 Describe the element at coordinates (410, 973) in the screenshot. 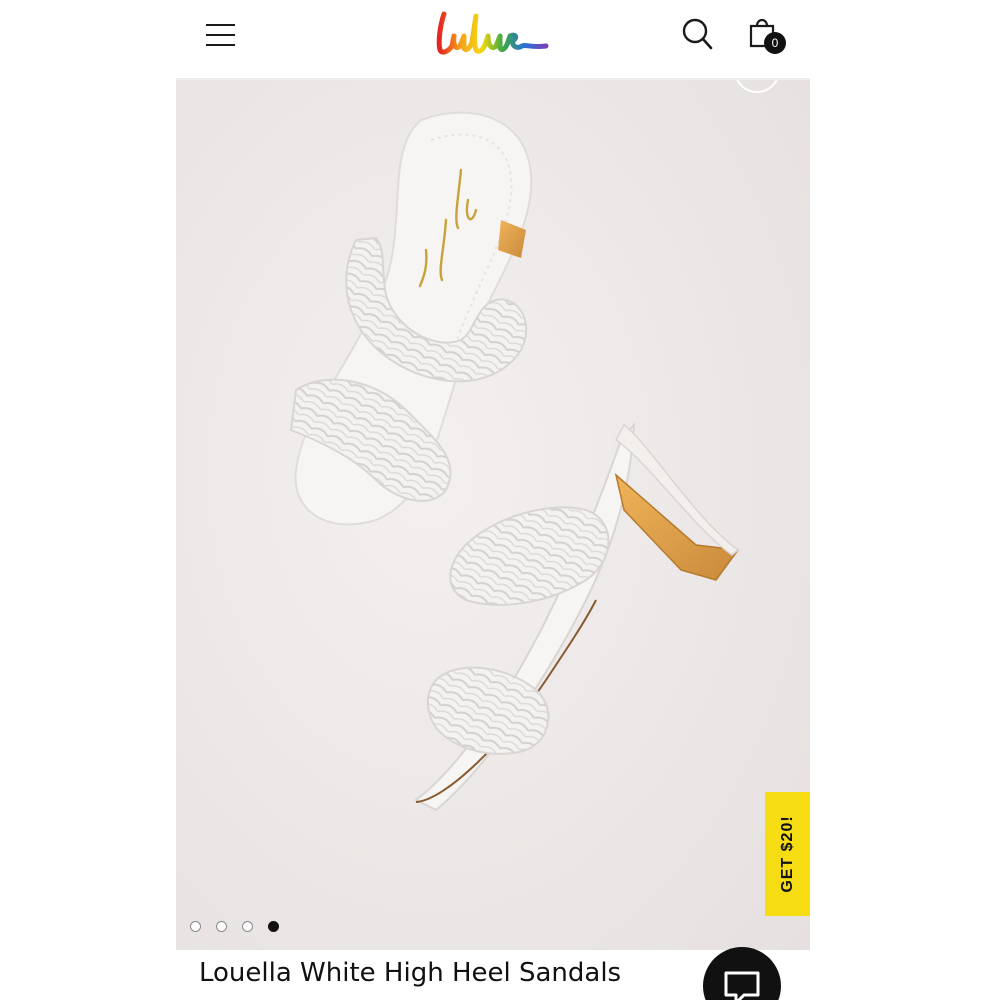

I see `product-title: Louella White High Heel Sandals` at that location.